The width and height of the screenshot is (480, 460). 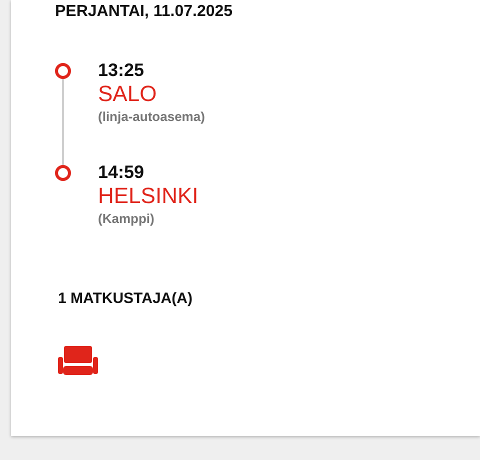 I want to click on city-name: SALO, so click(x=127, y=94).